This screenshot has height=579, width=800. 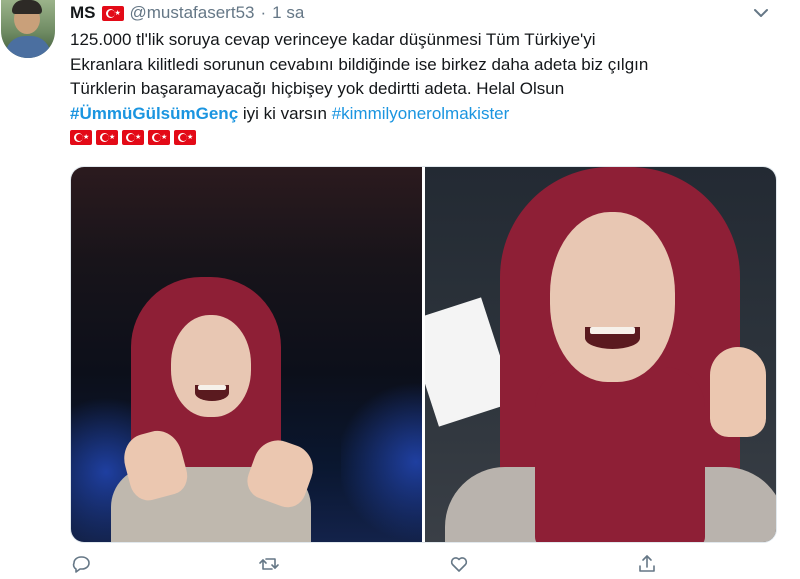 What do you see at coordinates (269, 564) in the screenshot?
I see `retweet-icon` at bounding box center [269, 564].